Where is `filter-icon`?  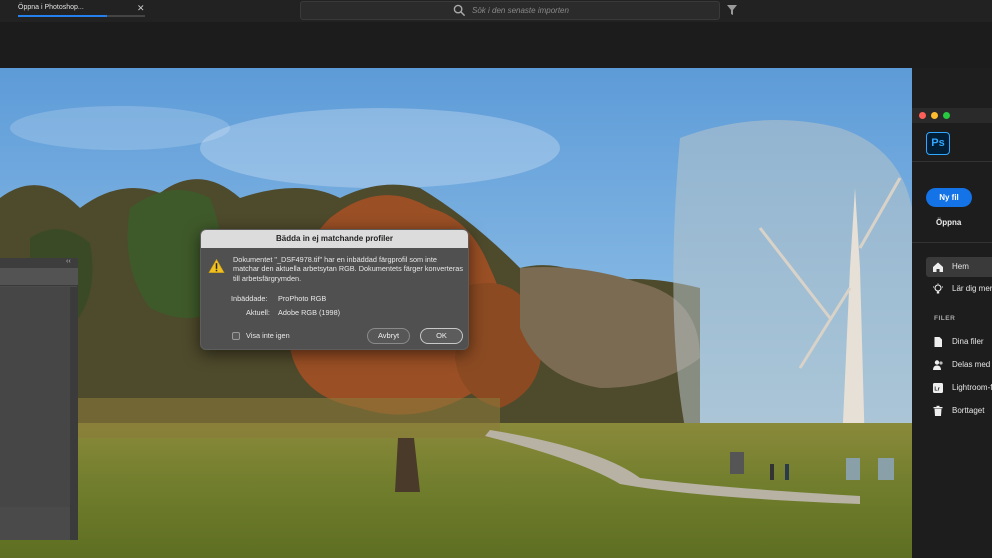
filter-icon is located at coordinates (732, 10).